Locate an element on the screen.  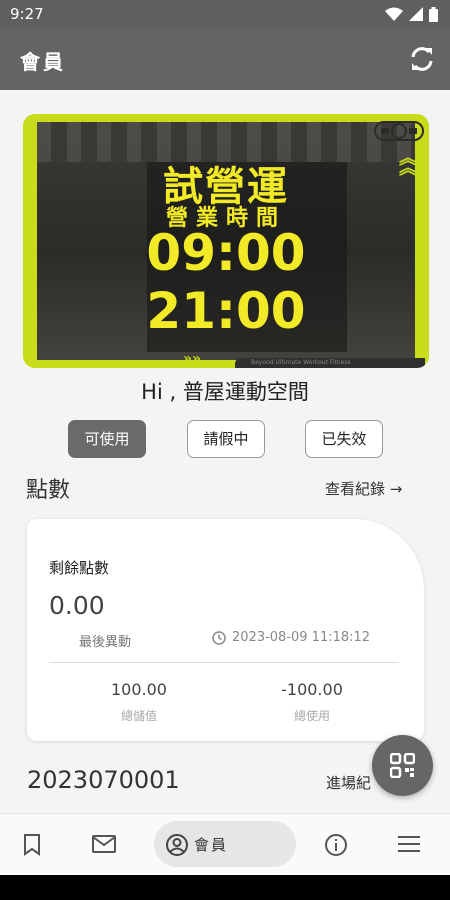
status-time: 9:27 is located at coordinates (27, 14).